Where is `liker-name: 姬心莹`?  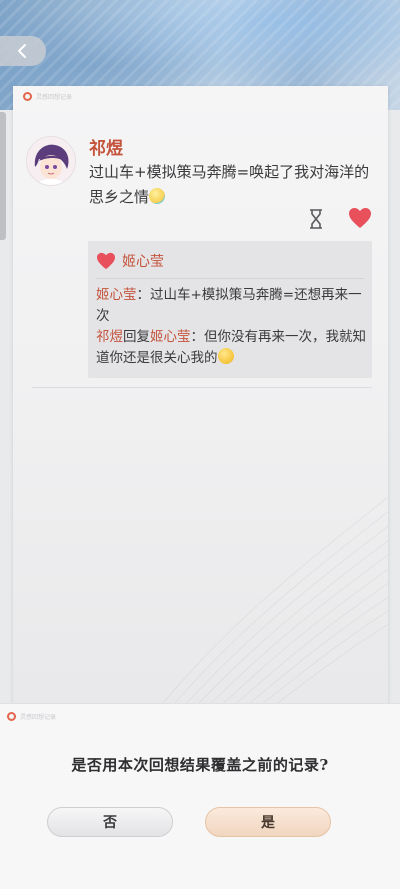 liker-name: 姬心莹 is located at coordinates (143, 262).